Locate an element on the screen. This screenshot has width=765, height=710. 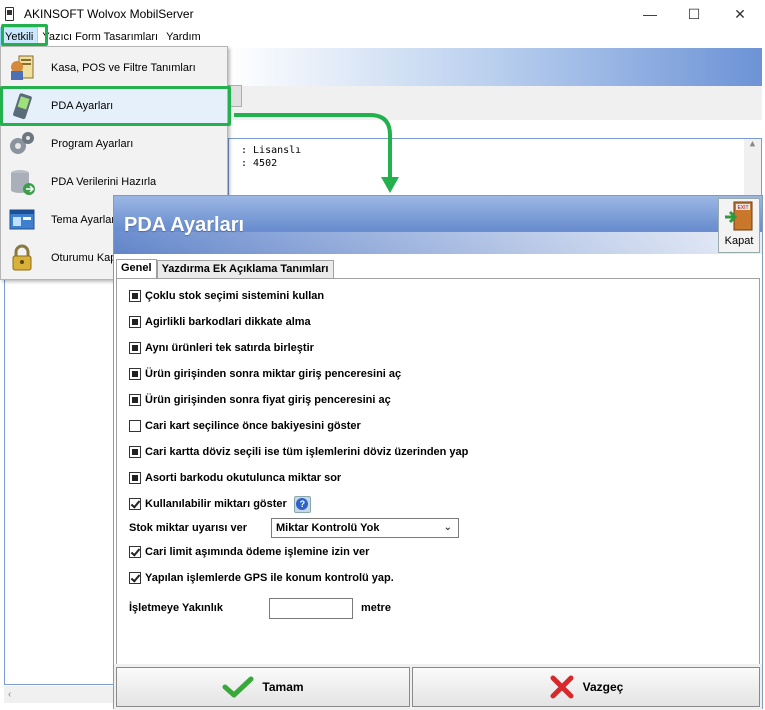
menu-item-program-ayarlari: Program Ayarları is located at coordinates (114, 144).